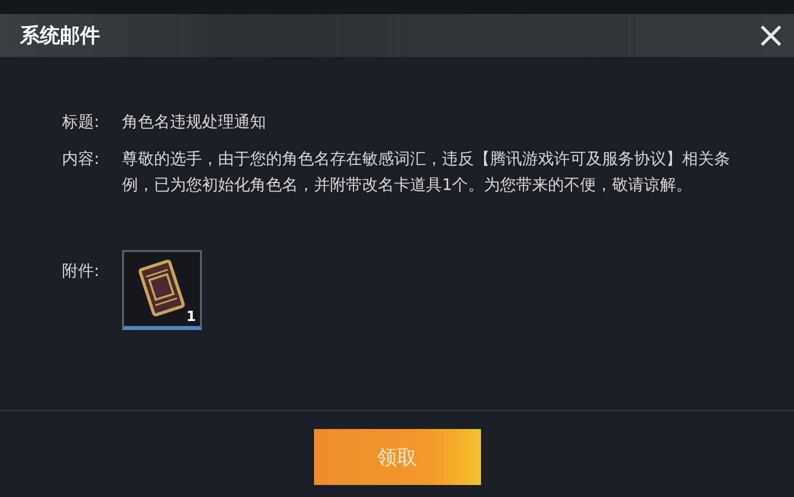  I want to click on window-title: 系统邮件, so click(60, 35).